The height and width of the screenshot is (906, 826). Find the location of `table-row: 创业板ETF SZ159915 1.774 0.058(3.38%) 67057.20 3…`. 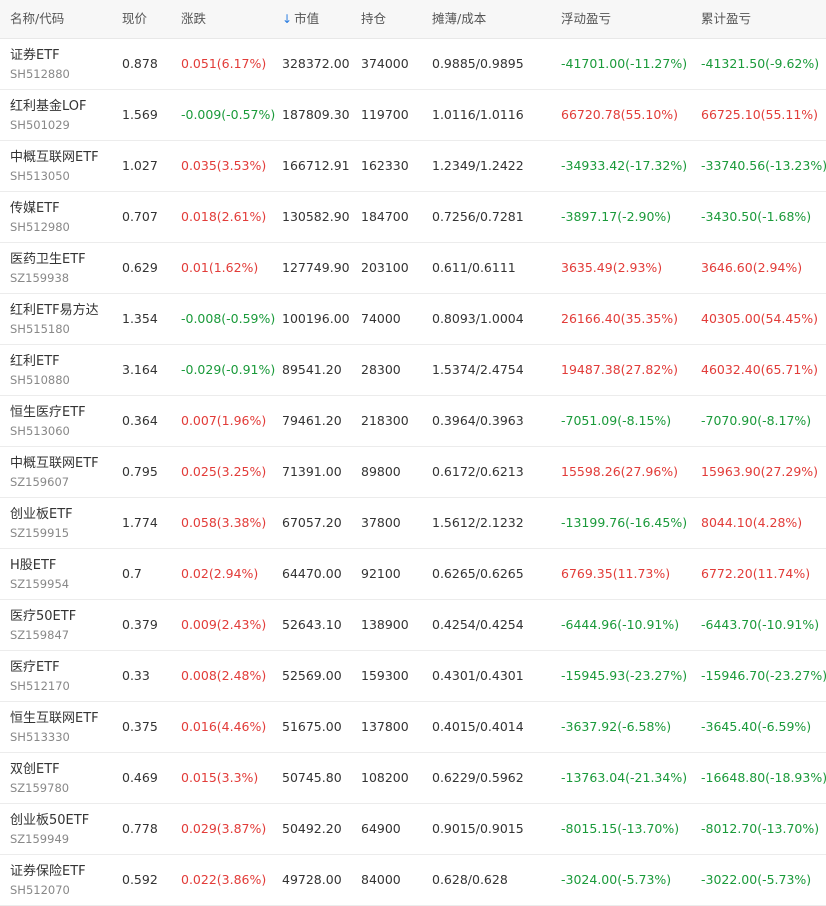

table-row: 创业板ETF SZ159915 1.774 0.058(3.38%) 67057.20 3… is located at coordinates (413, 523).